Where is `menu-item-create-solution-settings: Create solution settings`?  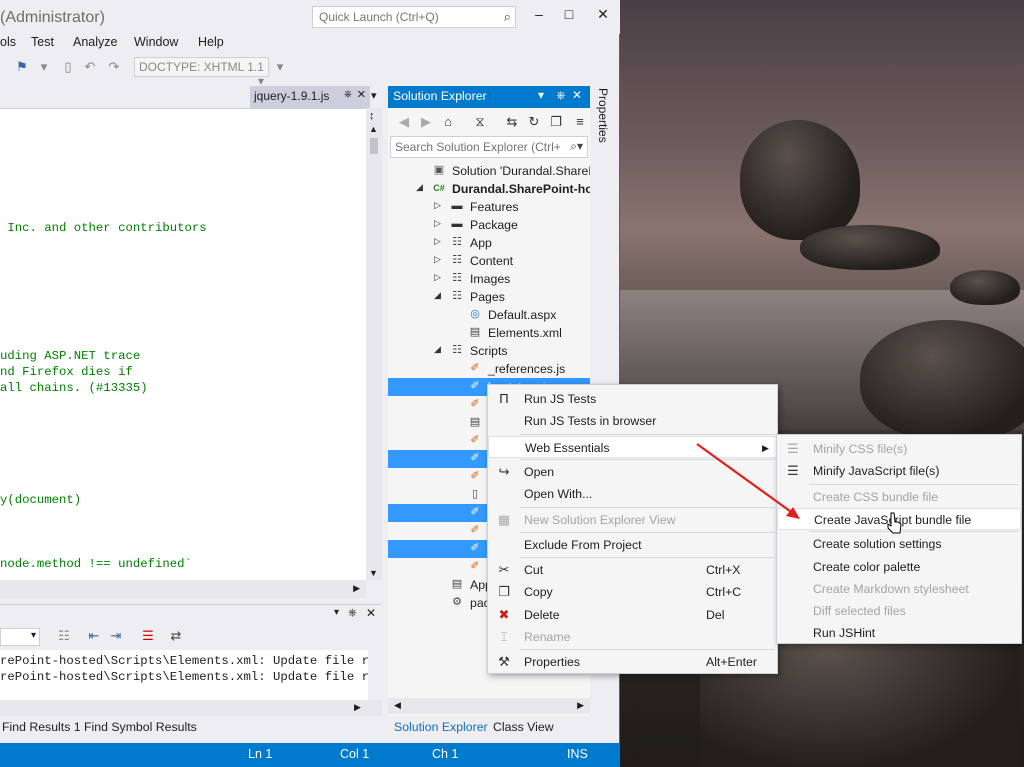
menu-item-create-solution-settings: Create solution settings is located at coordinates (899, 544).